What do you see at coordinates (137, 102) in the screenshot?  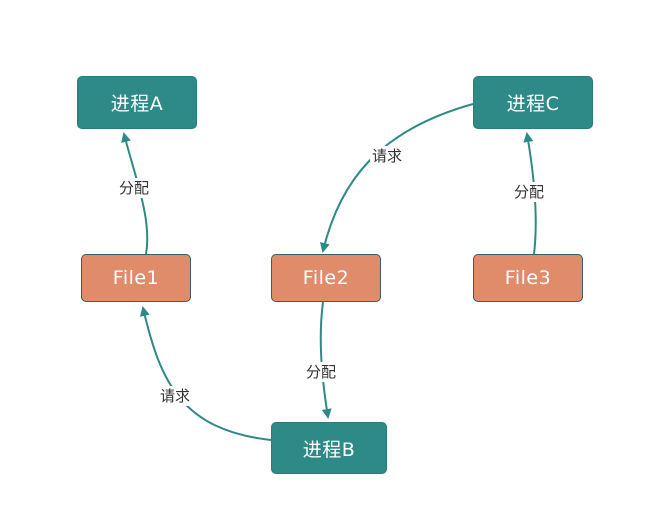 I see `process-a-node: 进程A` at bounding box center [137, 102].